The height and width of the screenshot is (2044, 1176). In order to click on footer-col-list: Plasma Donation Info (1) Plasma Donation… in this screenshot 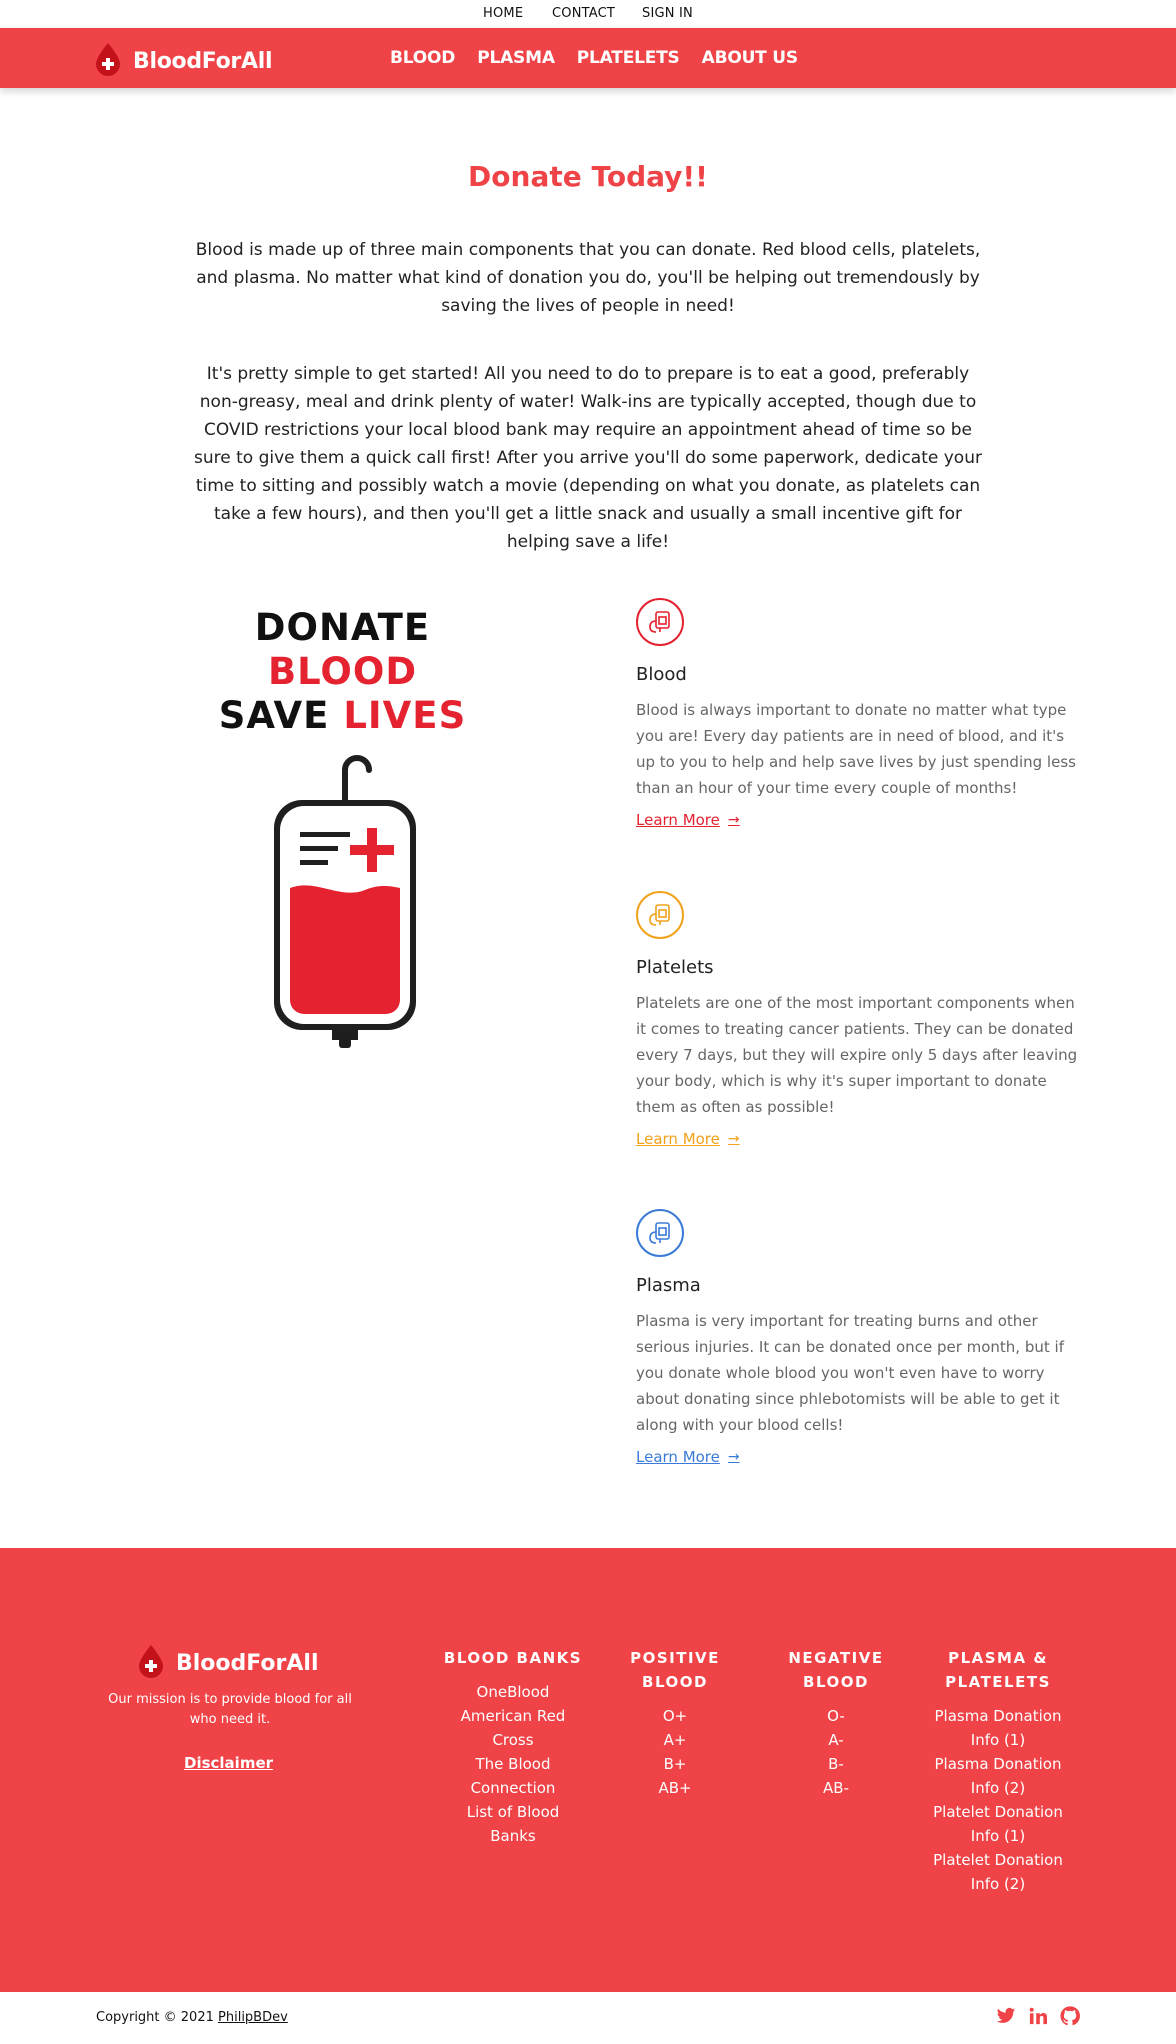, I will do `click(998, 1800)`.